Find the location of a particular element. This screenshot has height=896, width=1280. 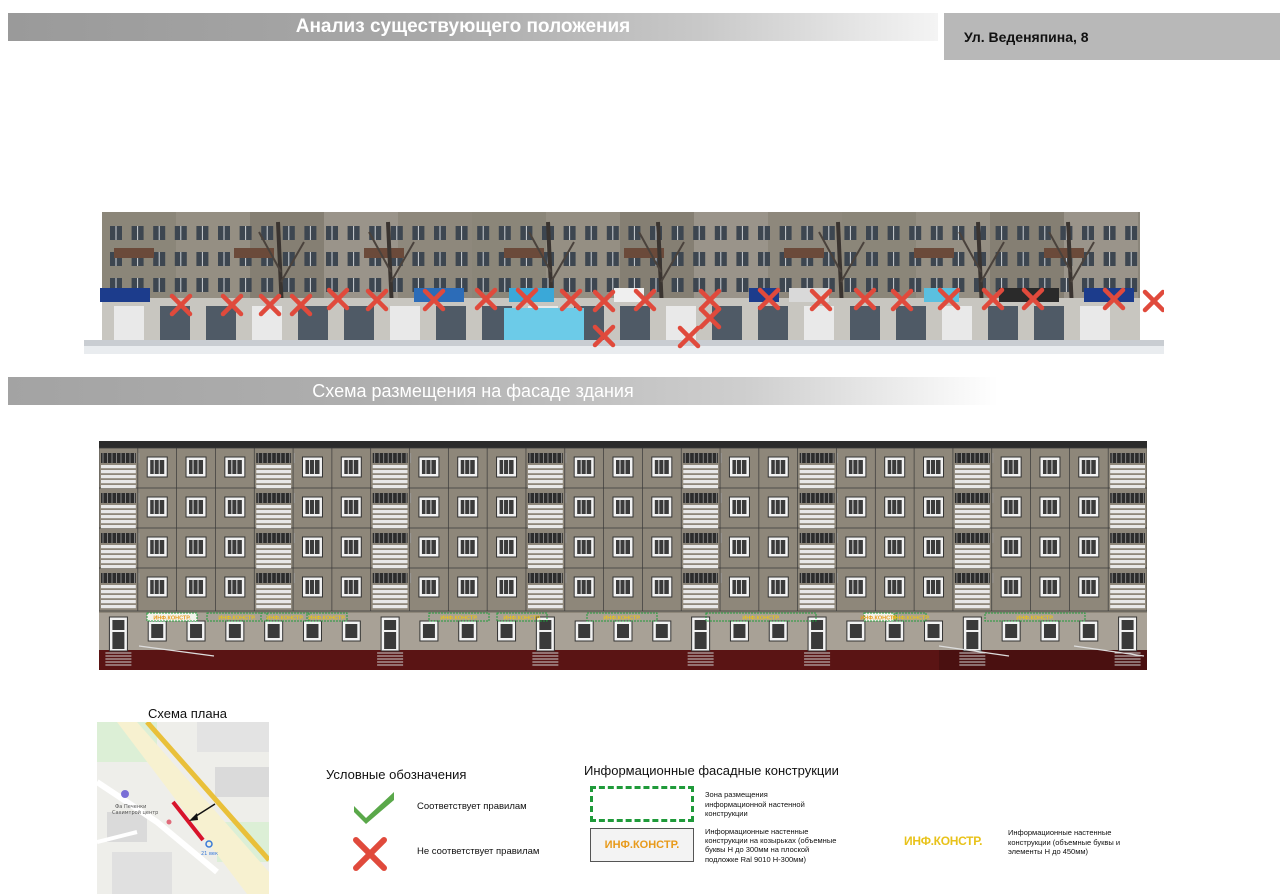

legend-bad-label: Не соответствует правилам is located at coordinates (478, 851).